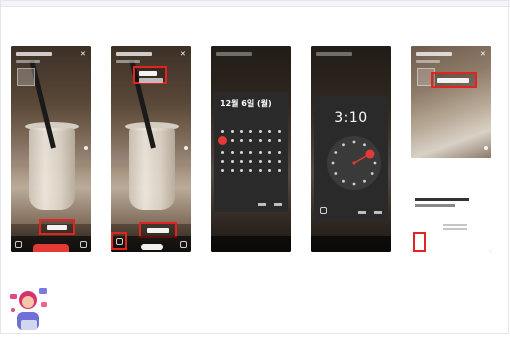 This screenshot has width=510, height=339. I want to click on screen-step-1: ✕, so click(51, 149).